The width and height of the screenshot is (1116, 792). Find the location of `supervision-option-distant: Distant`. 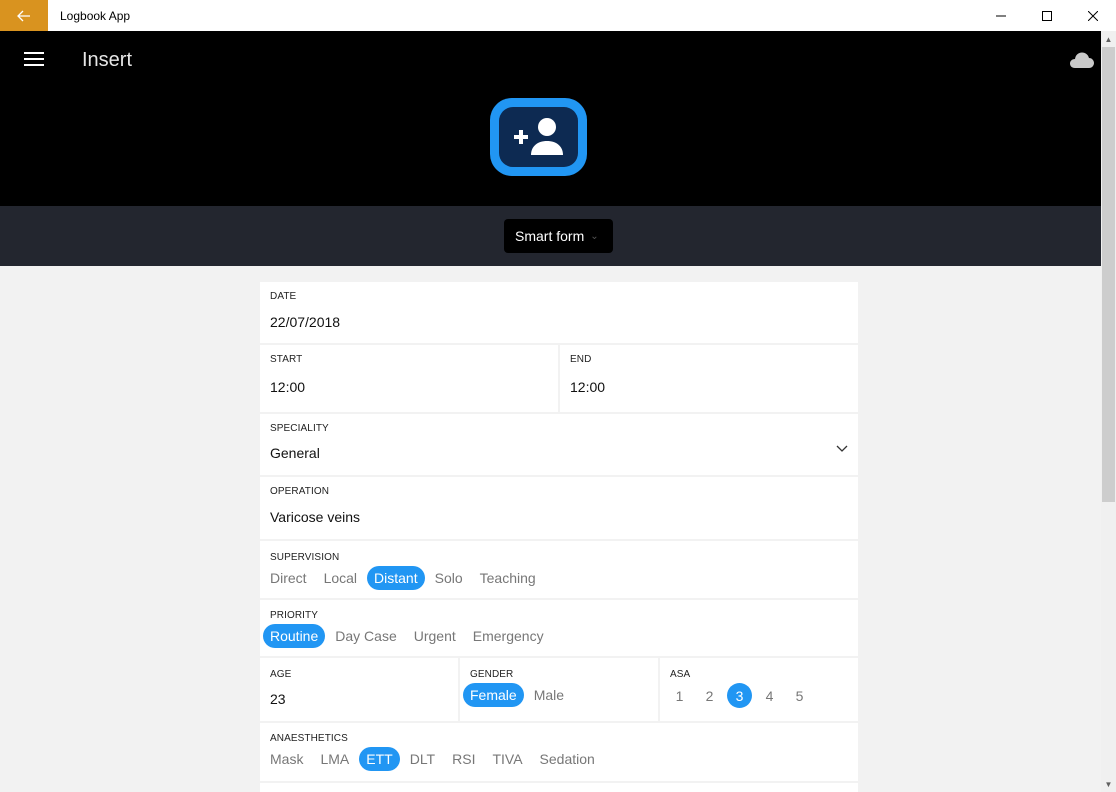

supervision-option-distant: Distant is located at coordinates (396, 578).